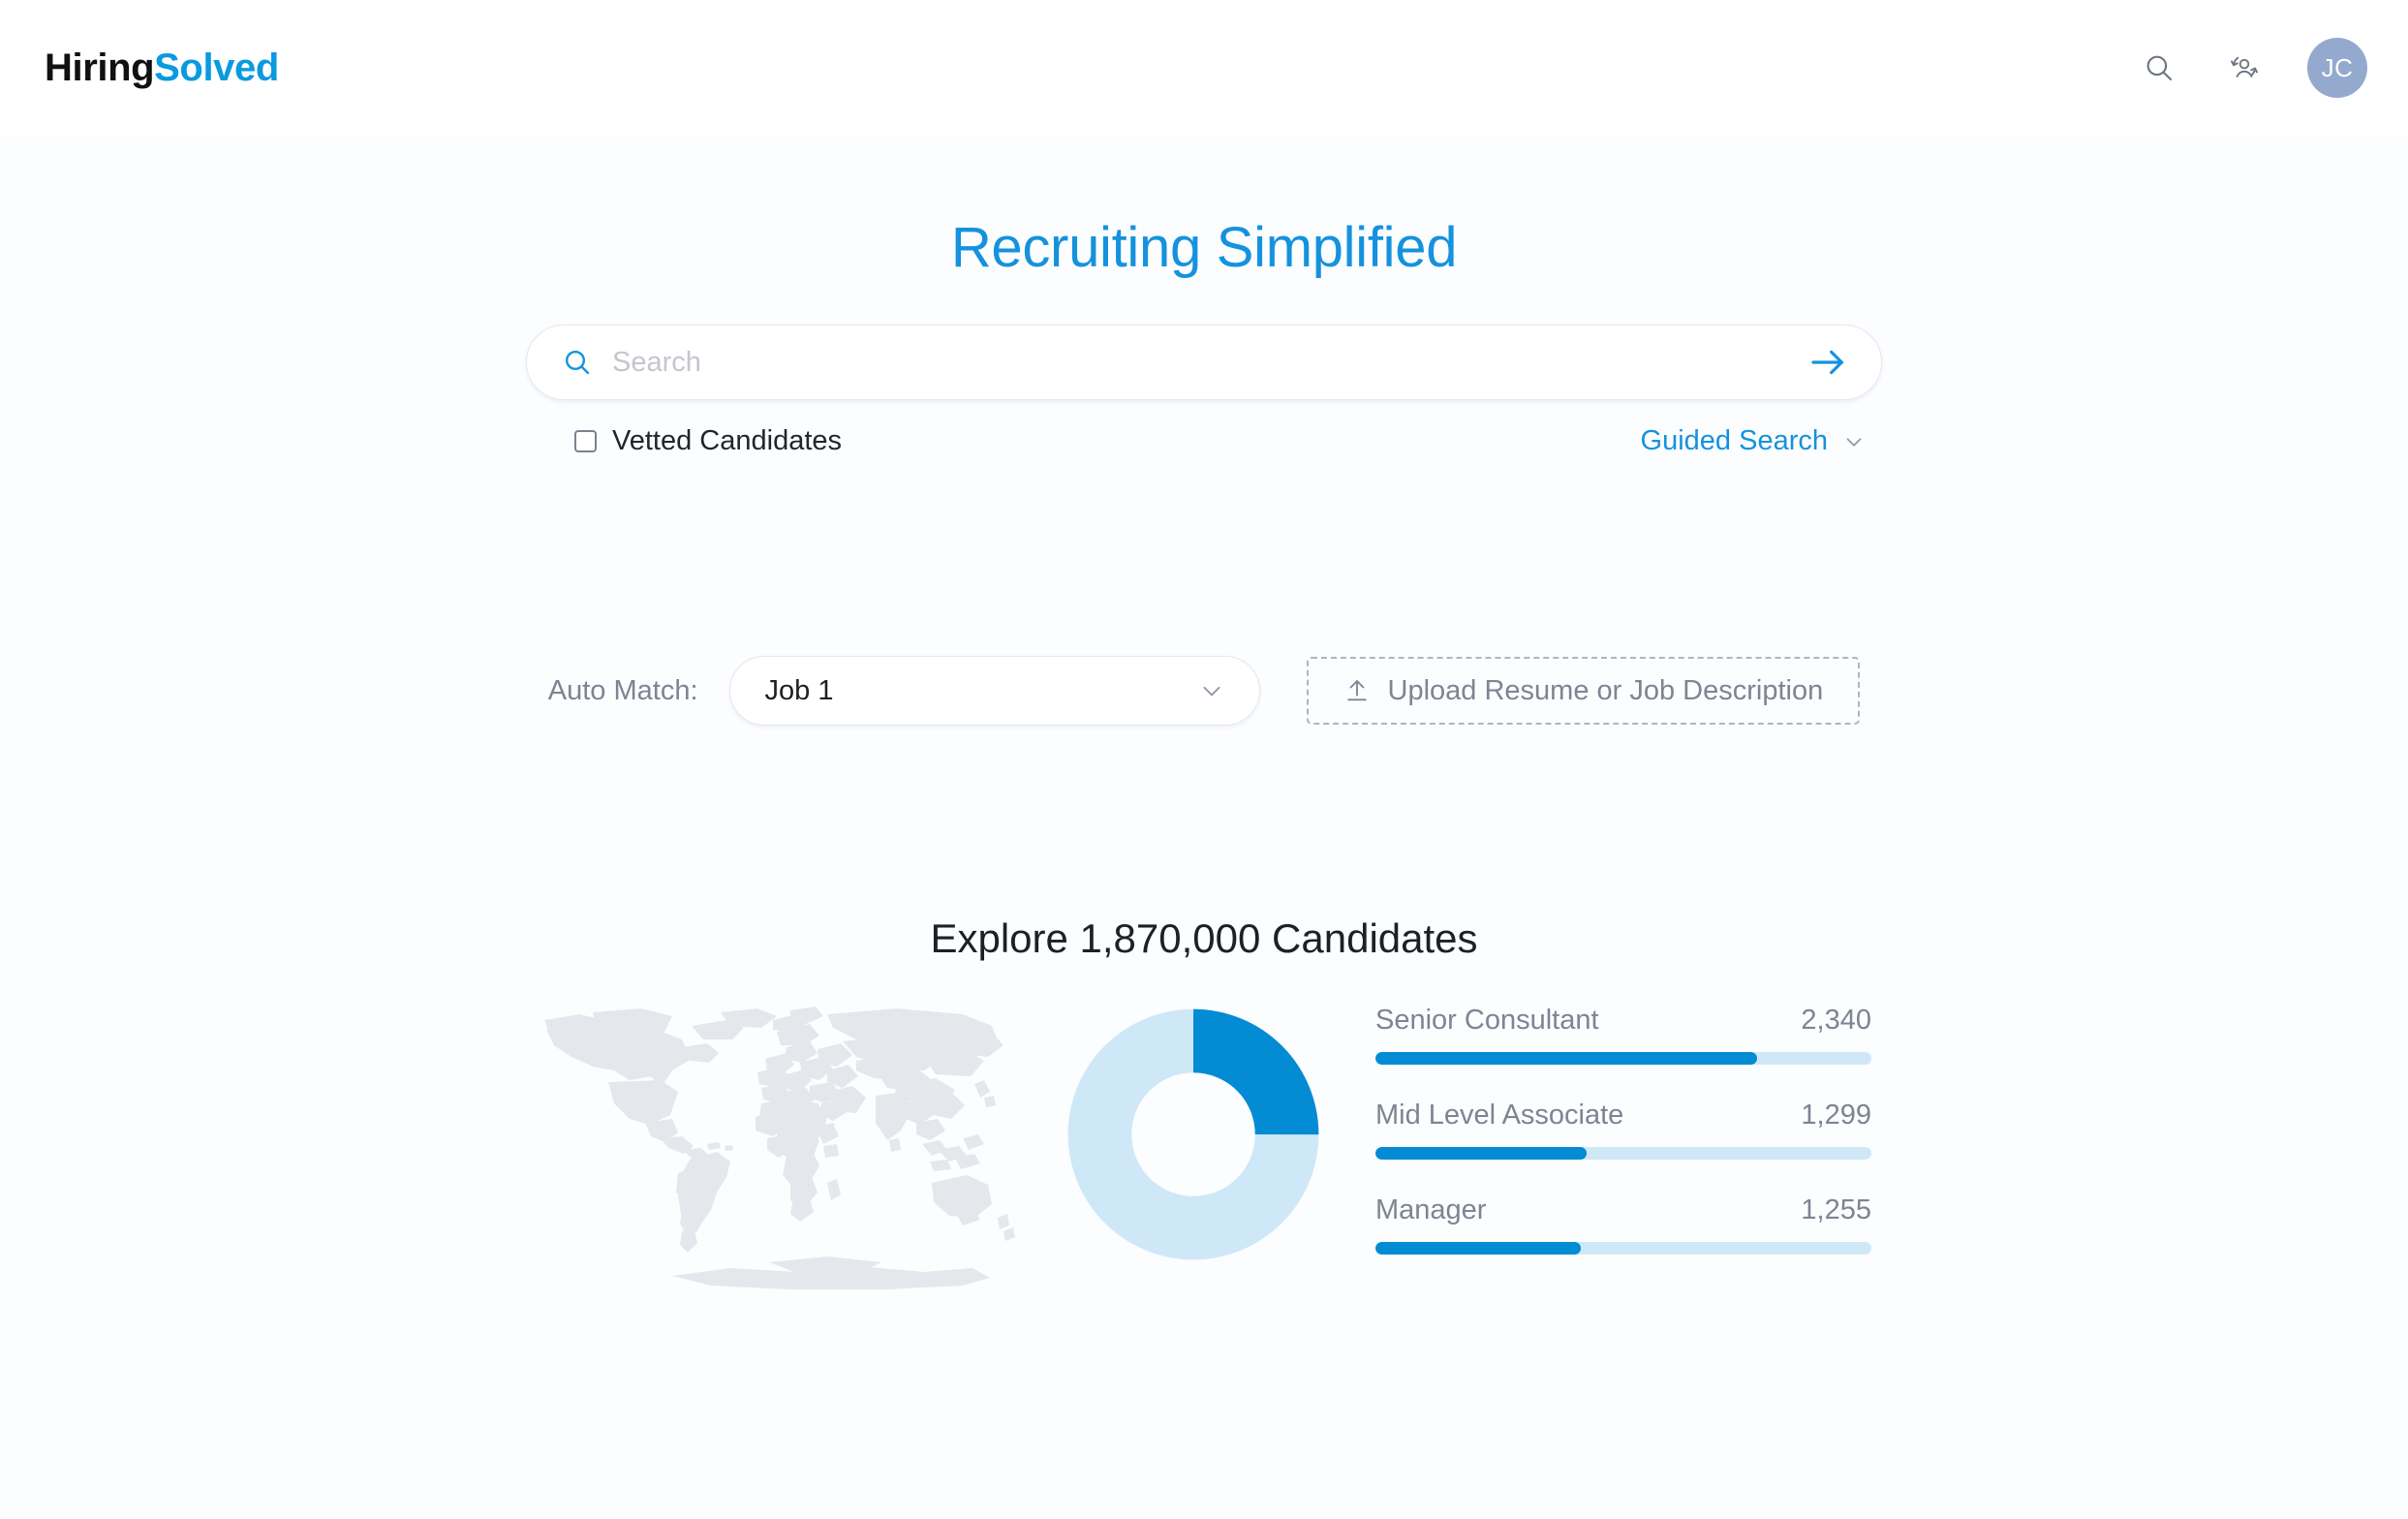  I want to click on job-select-value: Job 1, so click(799, 690).